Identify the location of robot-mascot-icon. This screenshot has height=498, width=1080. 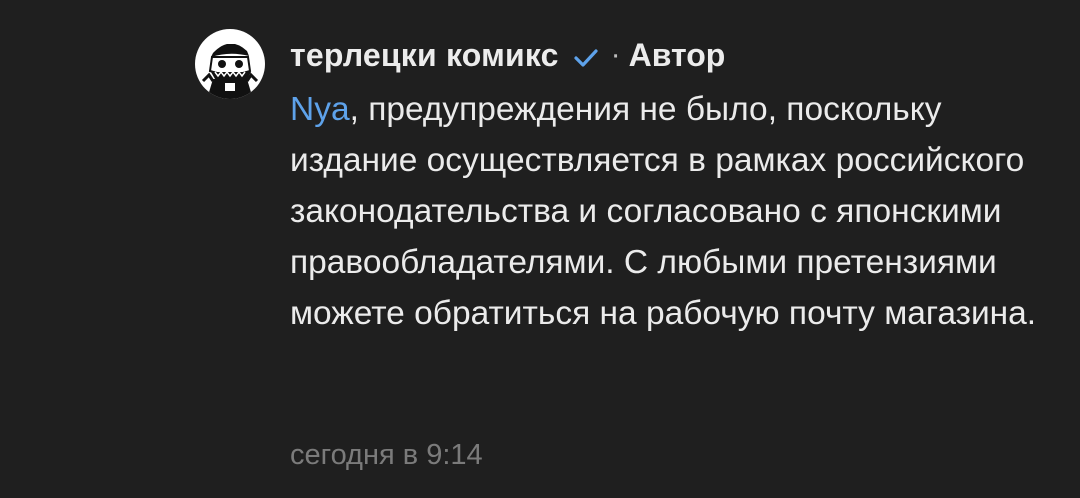
(230, 69).